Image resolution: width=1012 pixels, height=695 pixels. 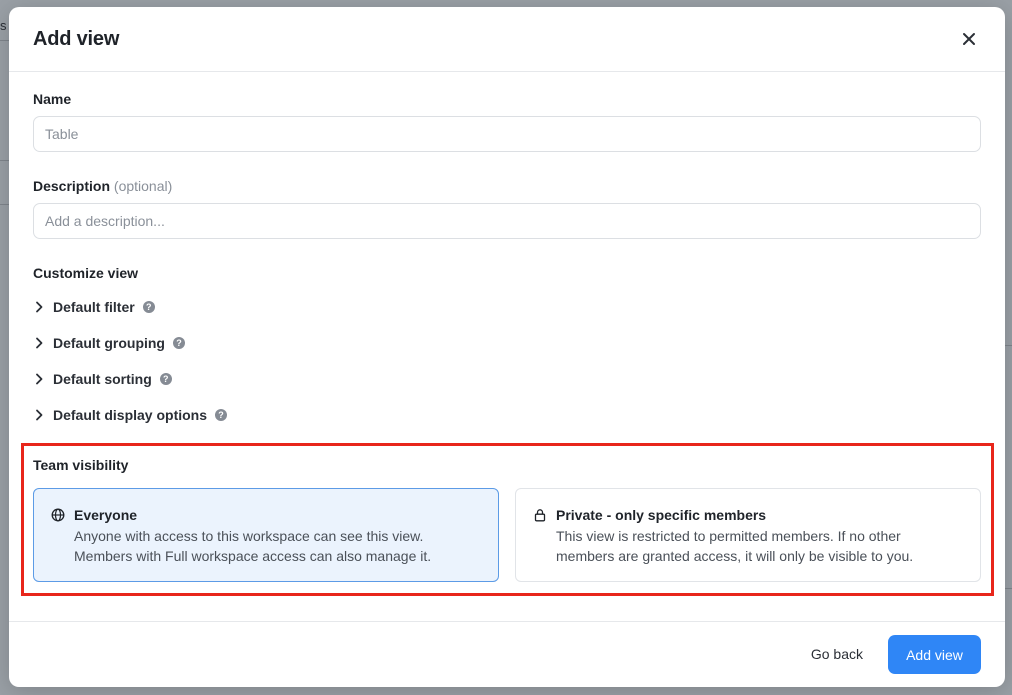 What do you see at coordinates (837, 654) in the screenshot?
I see `go-back-button: Go back` at bounding box center [837, 654].